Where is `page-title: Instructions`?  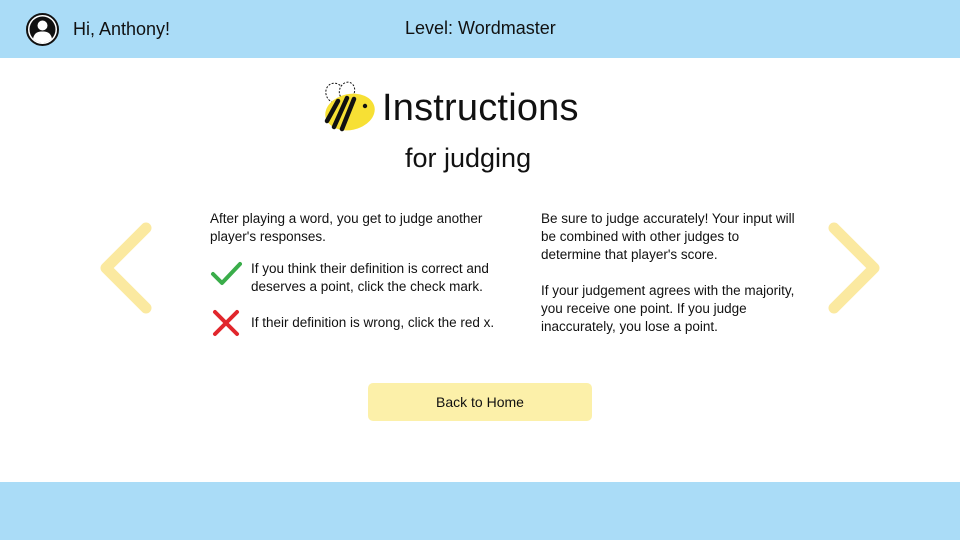
page-title: Instructions is located at coordinates (480, 108).